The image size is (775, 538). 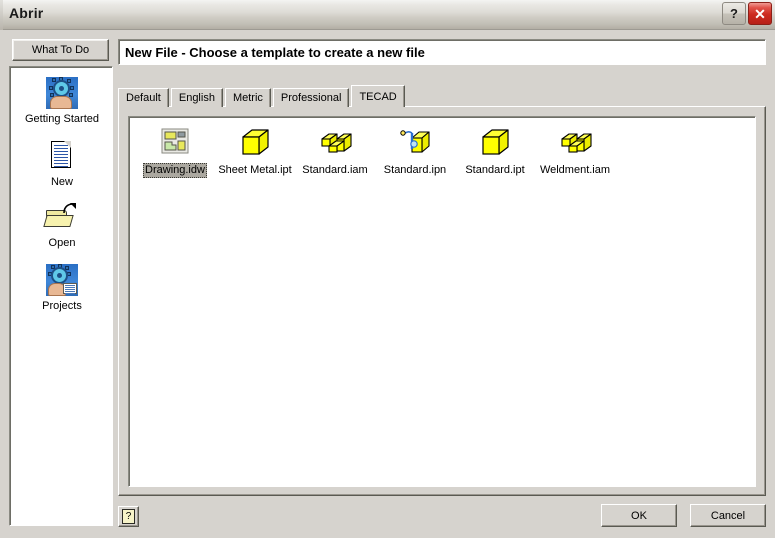 I want to click on sidebar-item-getting-started: Getting Started, so click(x=61, y=101).